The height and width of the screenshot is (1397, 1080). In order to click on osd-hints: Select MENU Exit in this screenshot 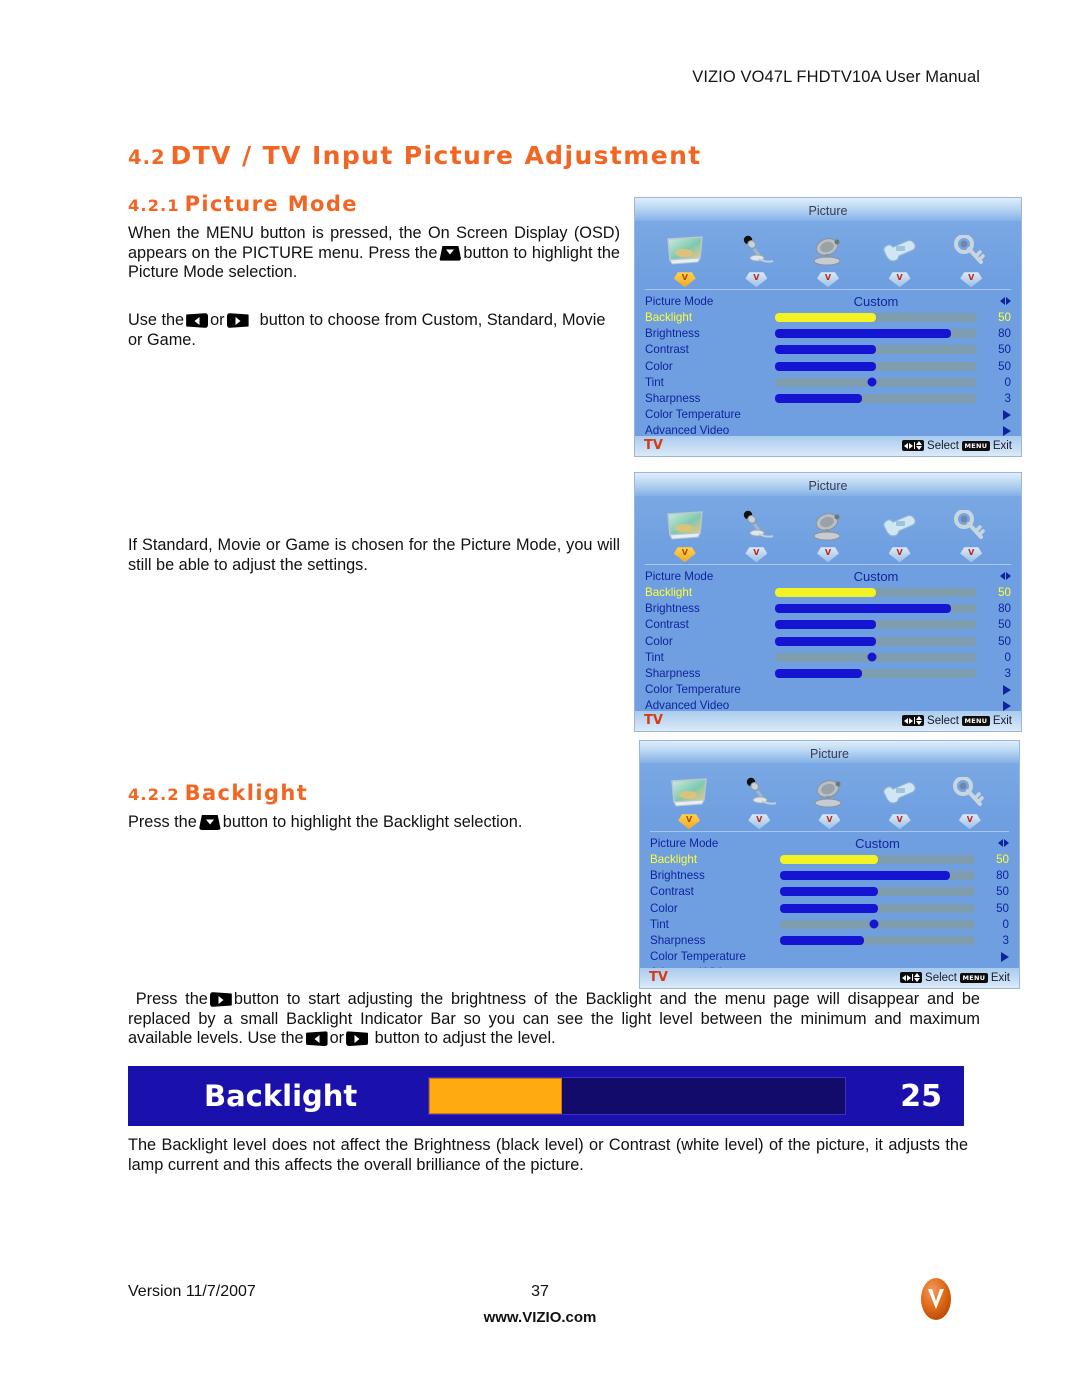, I will do `click(955, 978)`.